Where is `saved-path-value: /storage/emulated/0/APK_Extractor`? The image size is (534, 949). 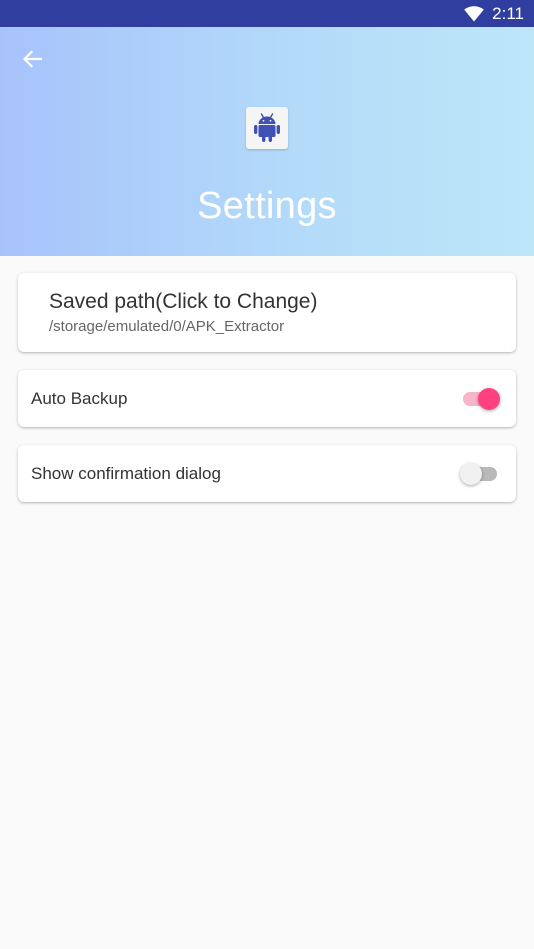 saved-path-value: /storage/emulated/0/APK_Extractor is located at coordinates (167, 326).